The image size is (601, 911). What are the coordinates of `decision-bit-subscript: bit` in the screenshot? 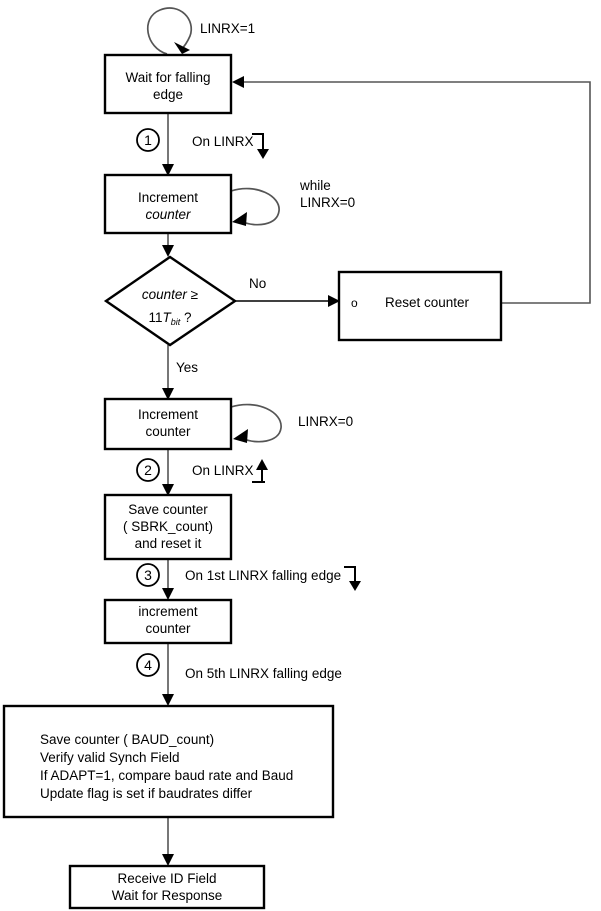 It's located at (176, 322).